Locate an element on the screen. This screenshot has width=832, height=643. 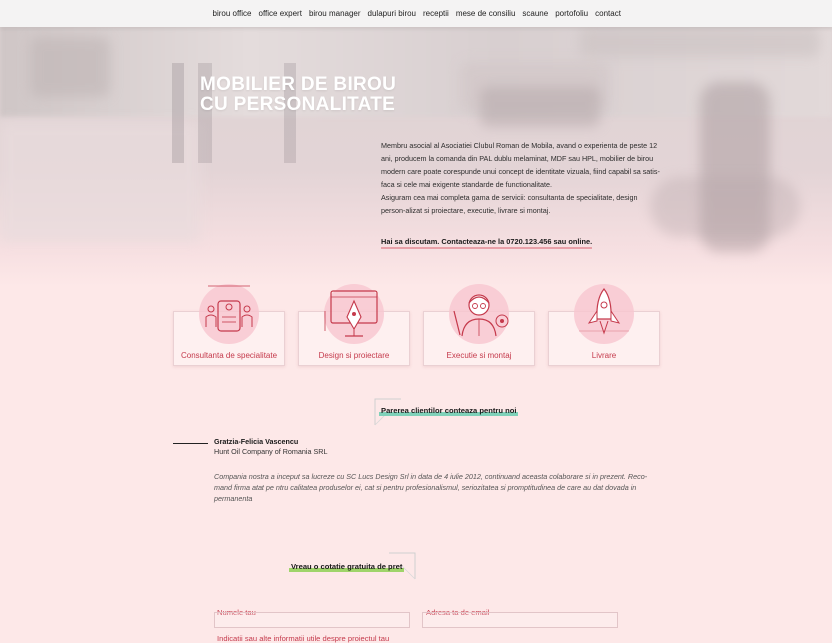
testimonials-heading: Parerea clientilor conteaza pentru noi is located at coordinates (449, 411).